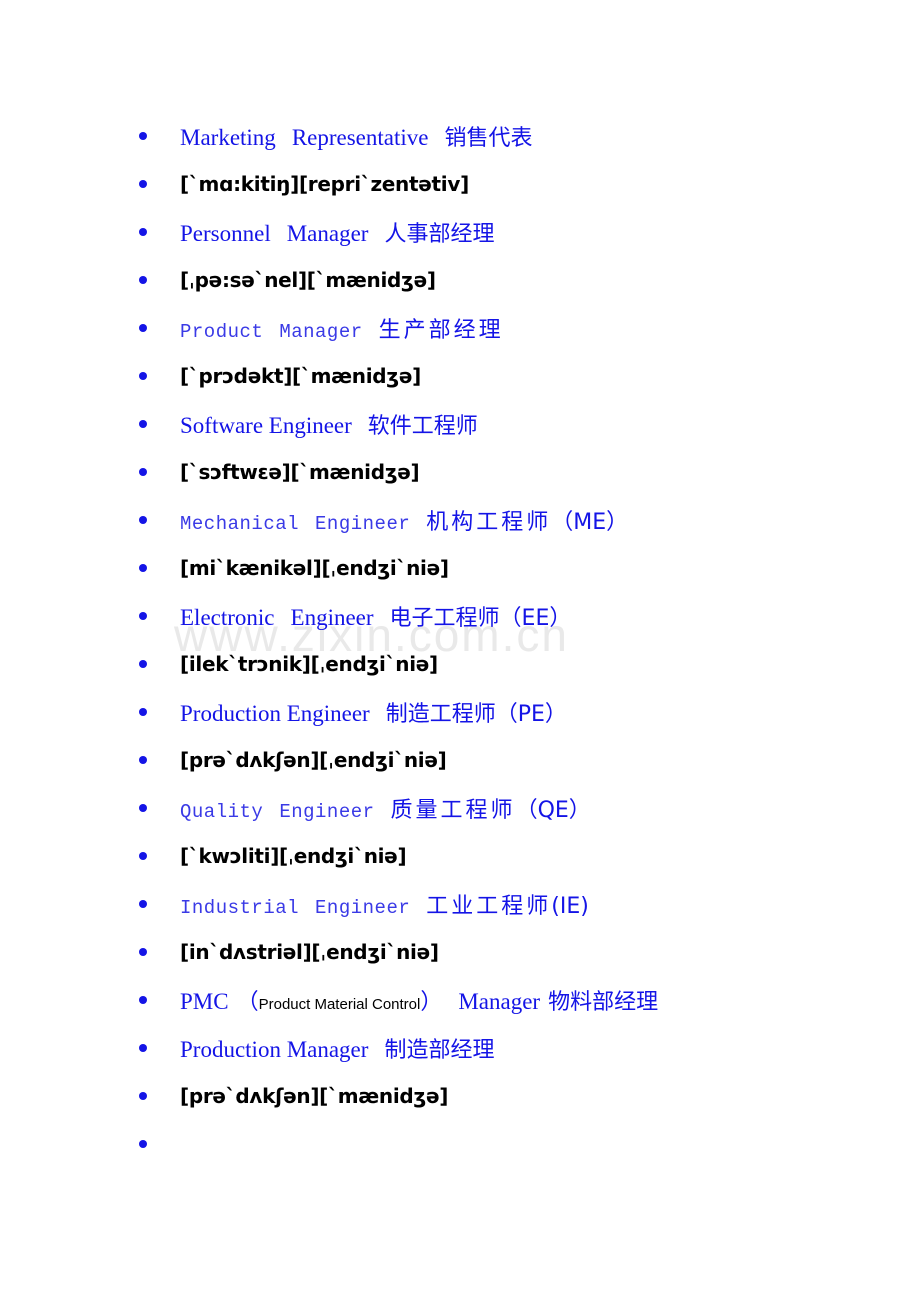  What do you see at coordinates (570, 906) in the screenshot?
I see `job-title-abbreviation: (IE)` at bounding box center [570, 906].